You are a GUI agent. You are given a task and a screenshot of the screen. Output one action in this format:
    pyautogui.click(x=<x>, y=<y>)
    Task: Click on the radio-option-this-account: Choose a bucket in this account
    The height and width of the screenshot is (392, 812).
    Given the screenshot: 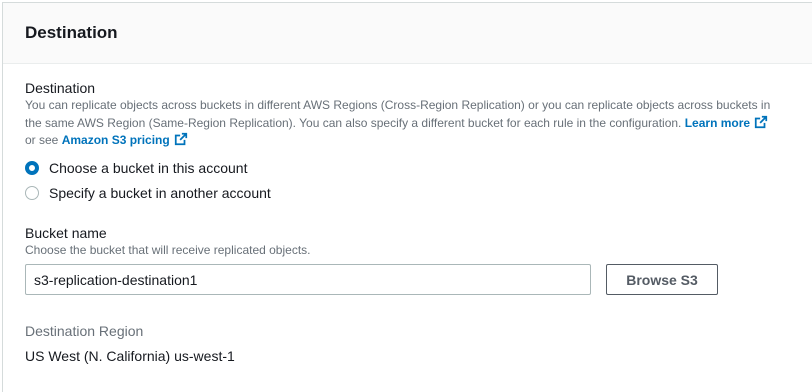 What is the action you would take?
    pyautogui.click(x=136, y=168)
    